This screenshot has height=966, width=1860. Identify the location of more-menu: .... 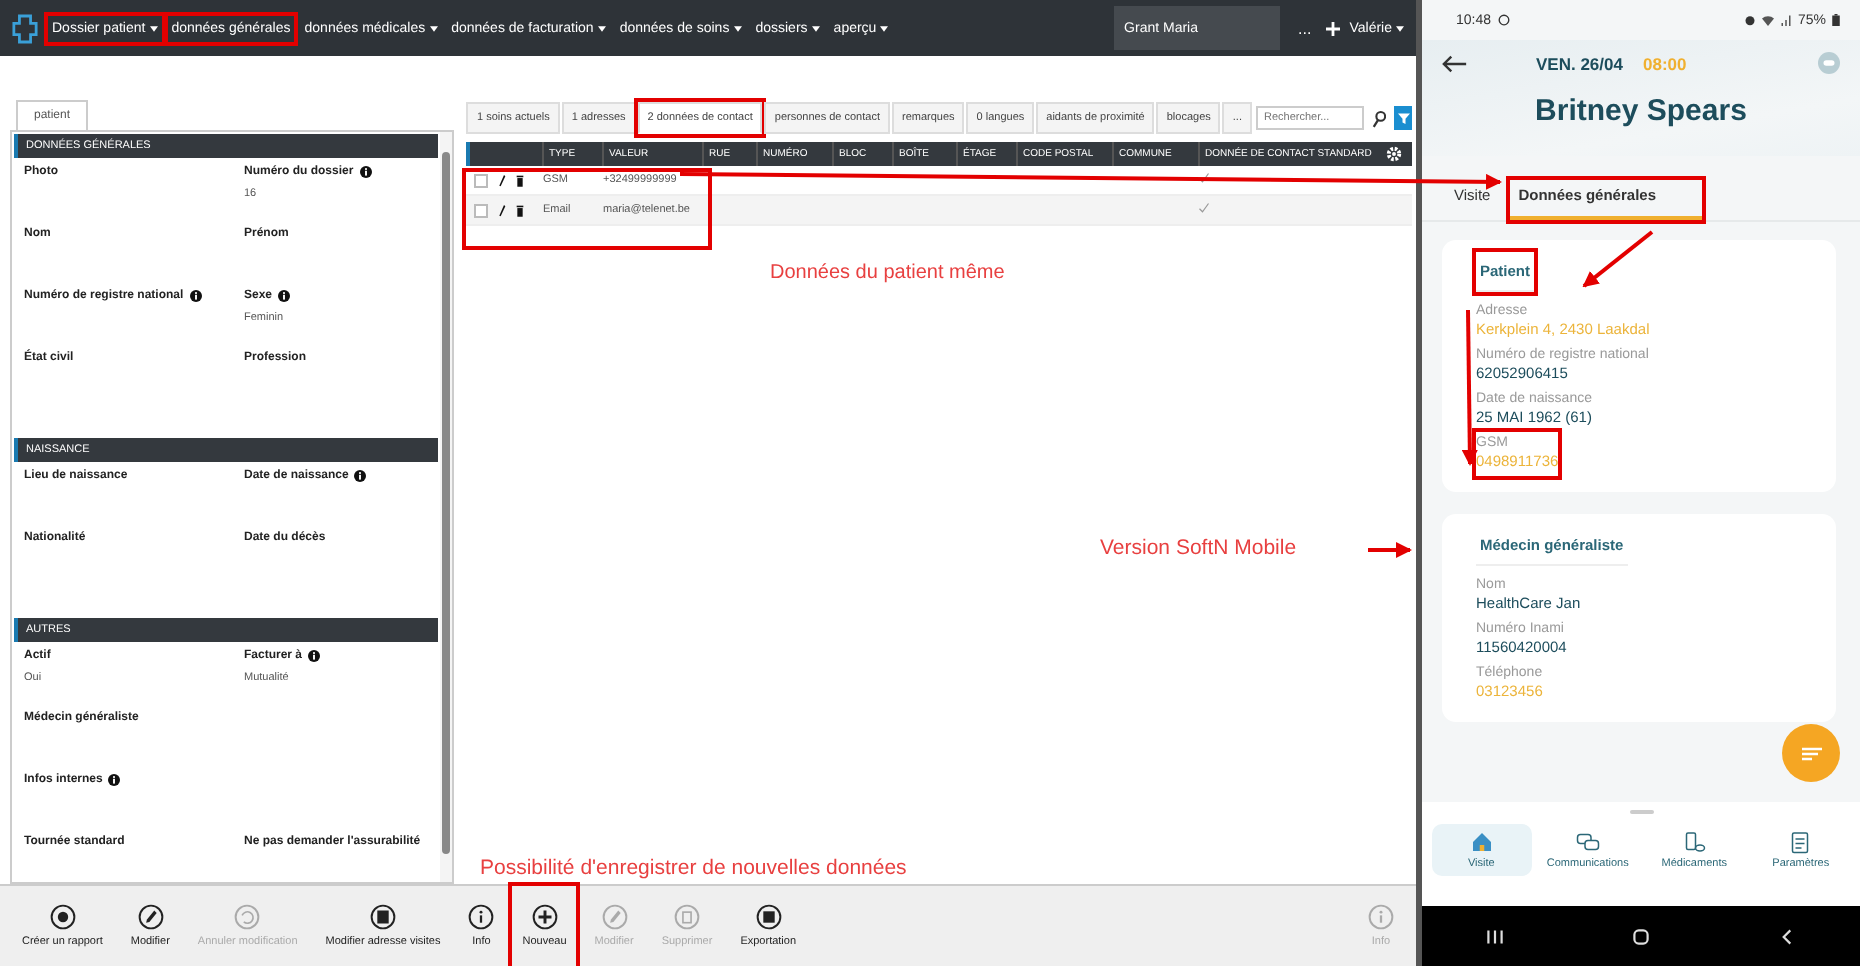
(1305, 28).